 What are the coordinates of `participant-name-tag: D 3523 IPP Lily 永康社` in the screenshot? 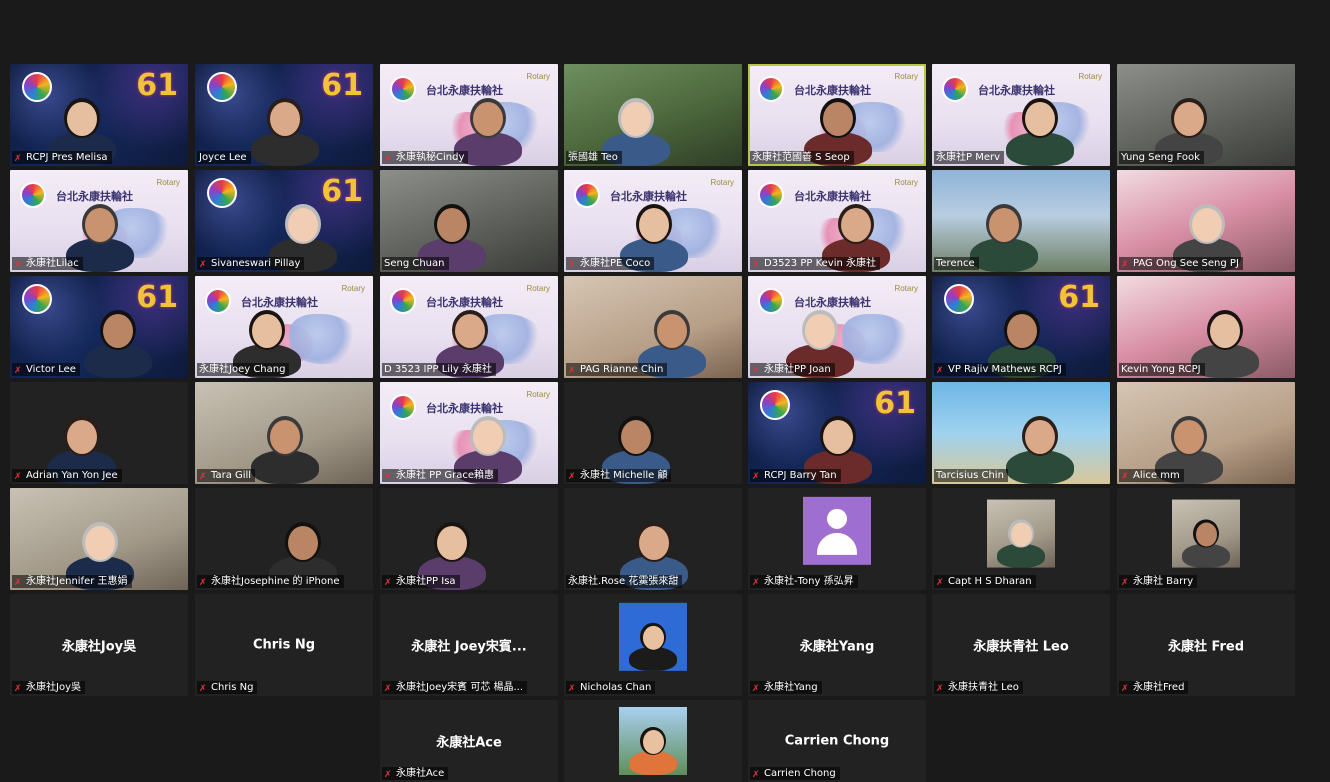 It's located at (439, 369).